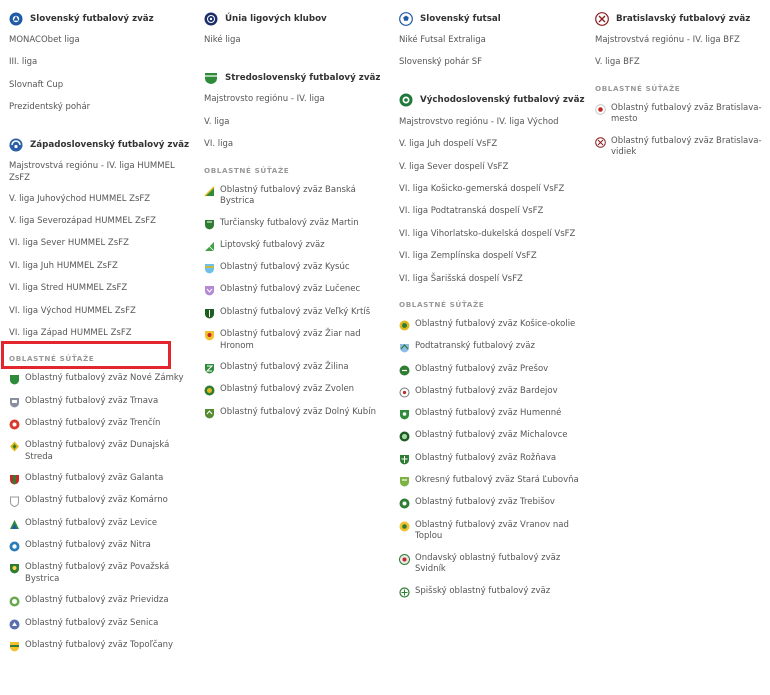 This screenshot has height=695, width=770. I want to click on region-item: Oblastný futbalový zväz Dolný Kubín, so click(294, 418).